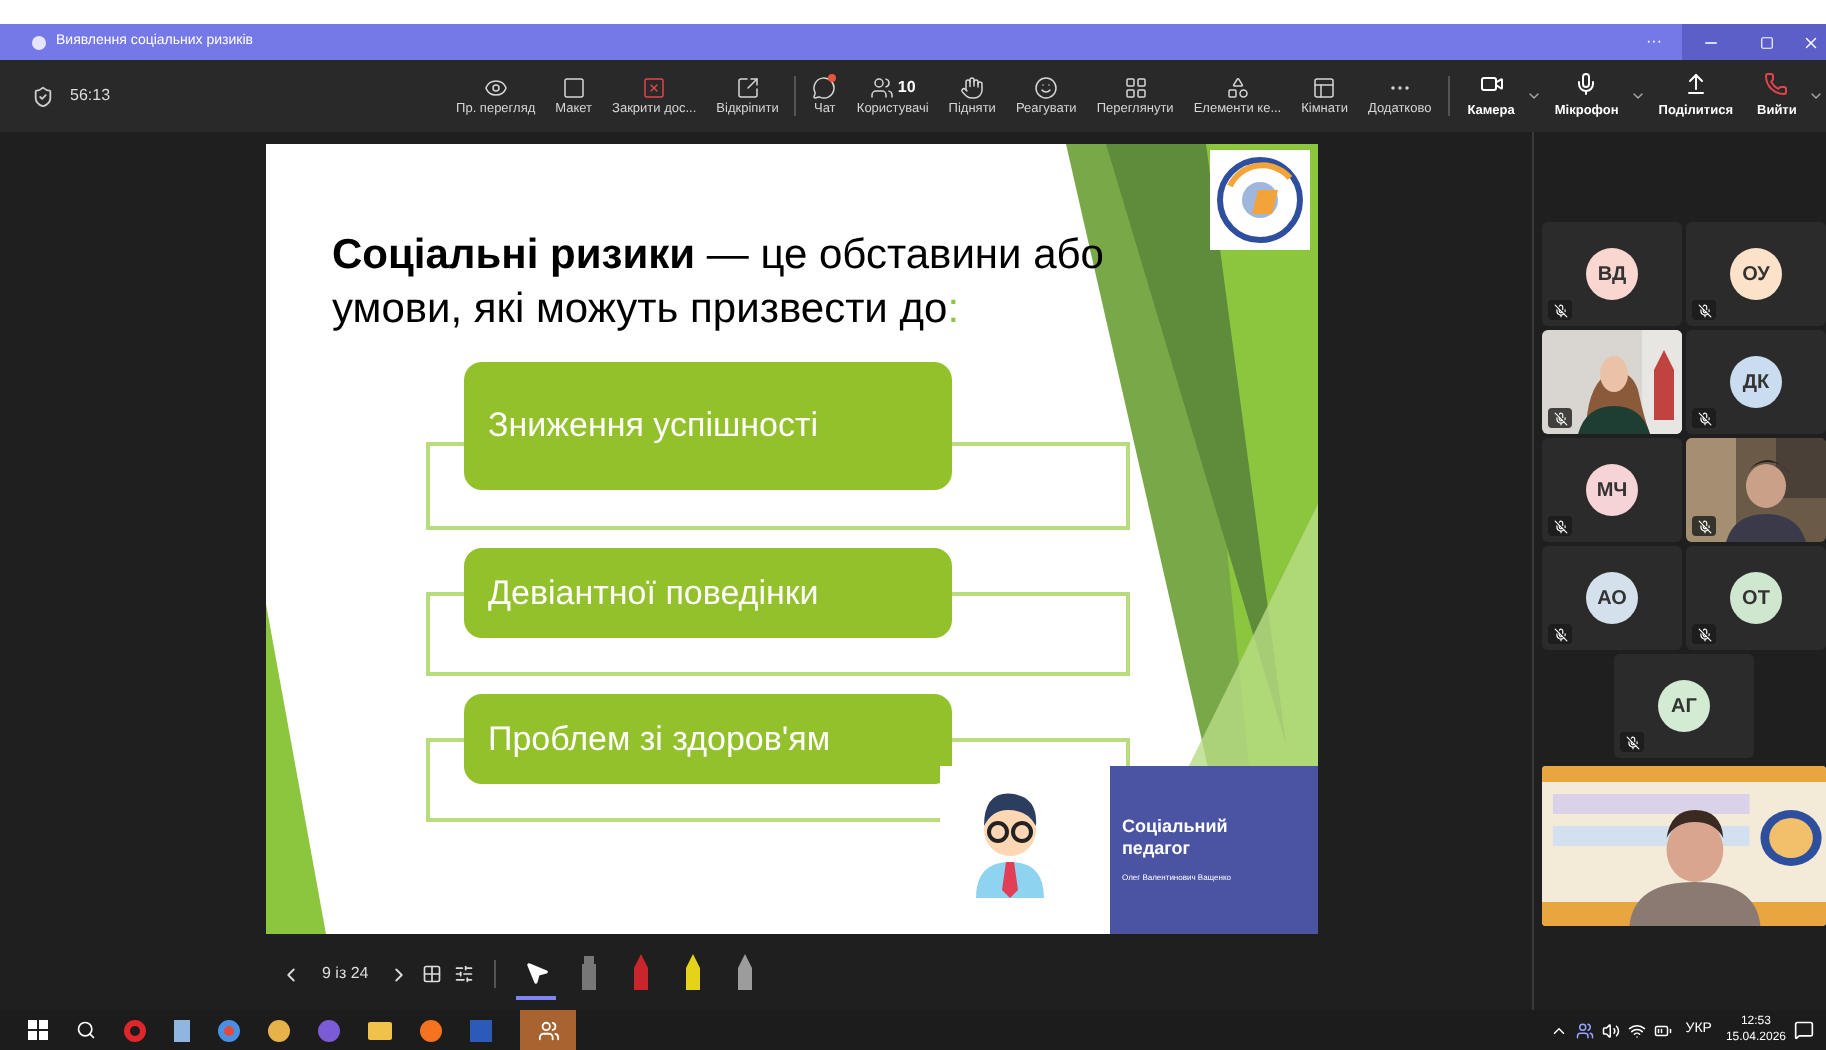 The height and width of the screenshot is (1050, 1826). Describe the element at coordinates (708, 426) in the screenshot. I see `diagram-box: Зниження успішності` at that location.